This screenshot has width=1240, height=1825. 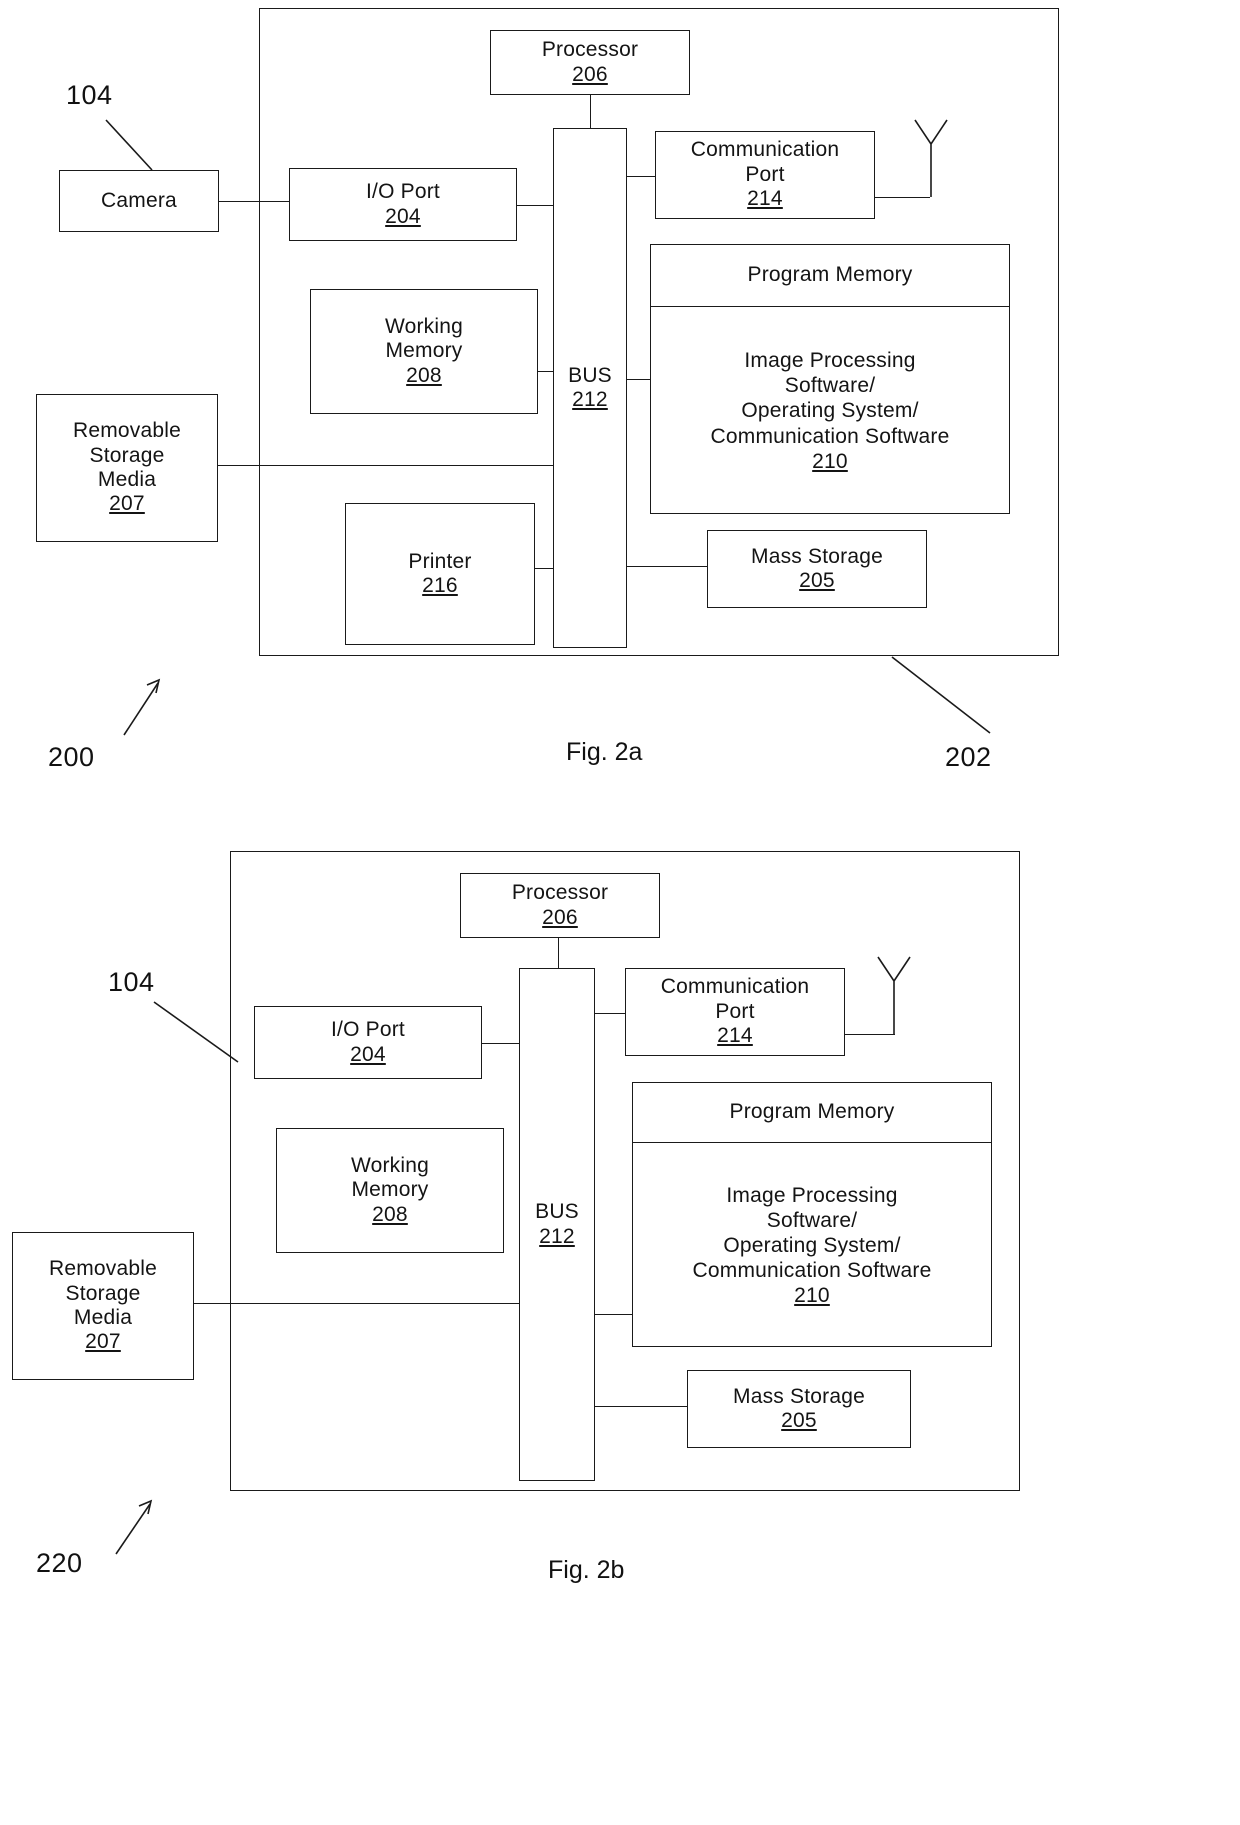 What do you see at coordinates (830, 436) in the screenshot?
I see `block-program-memory-line4: Communication Software` at bounding box center [830, 436].